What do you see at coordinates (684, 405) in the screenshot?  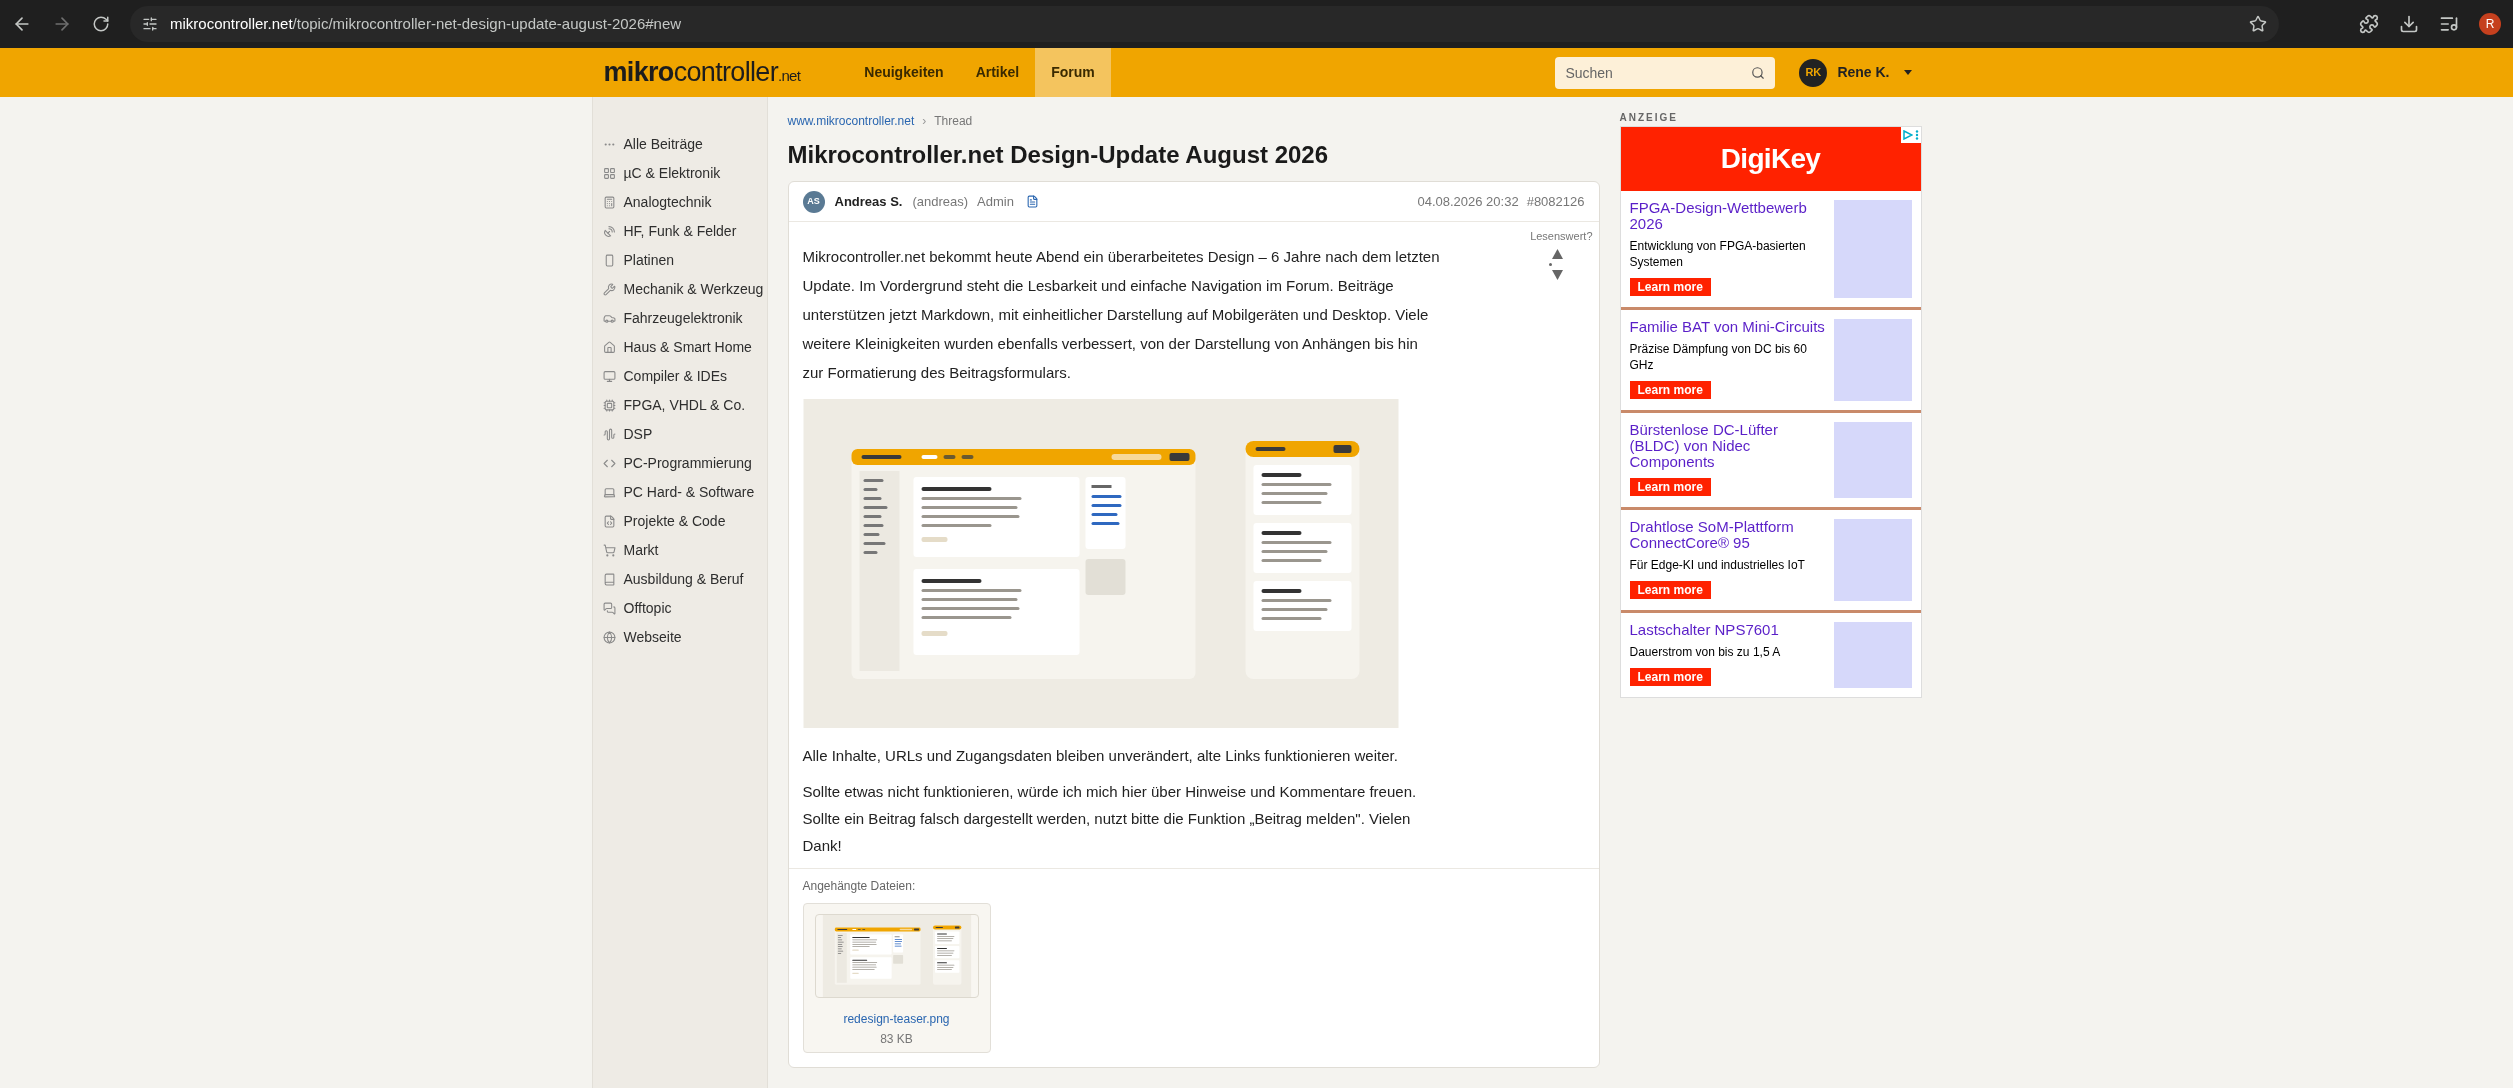 I see `category-link: FPGA, VHDL & Co.` at bounding box center [684, 405].